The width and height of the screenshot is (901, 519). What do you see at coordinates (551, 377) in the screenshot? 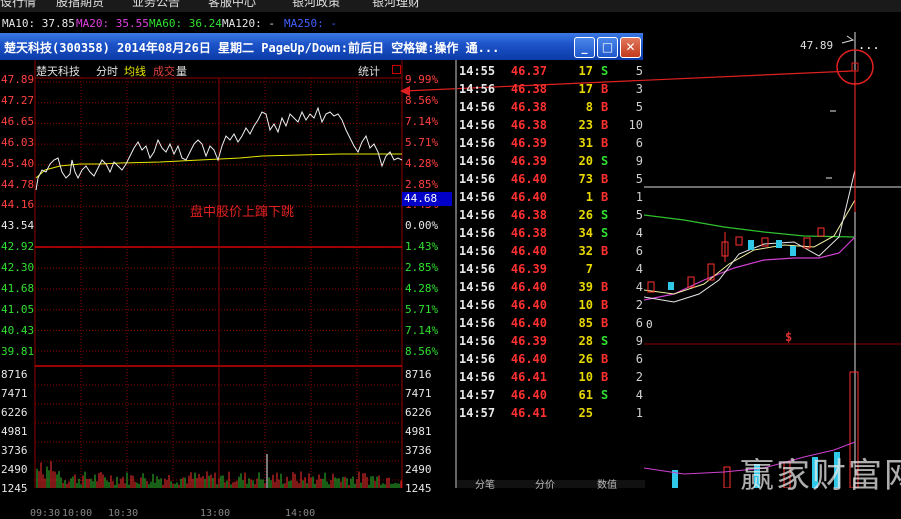
I see `tick-row: 14:56 46.41 10 B 2` at bounding box center [551, 377].